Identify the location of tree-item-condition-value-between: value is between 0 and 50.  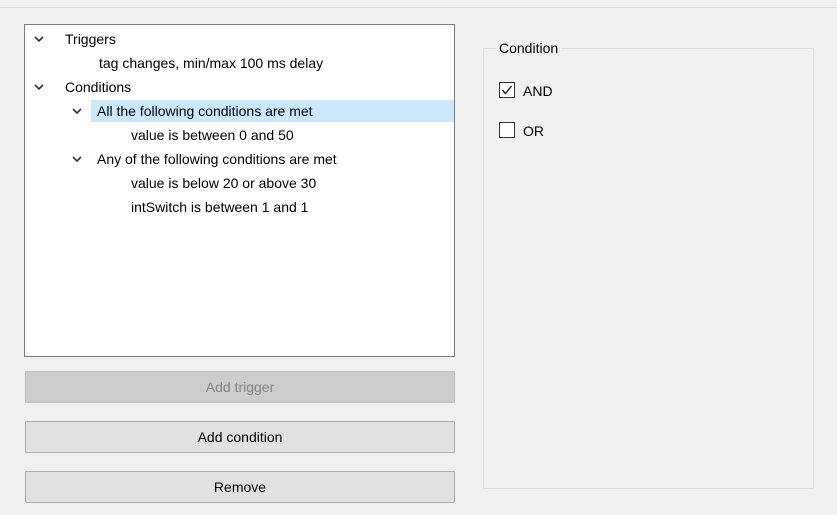
(239, 135).